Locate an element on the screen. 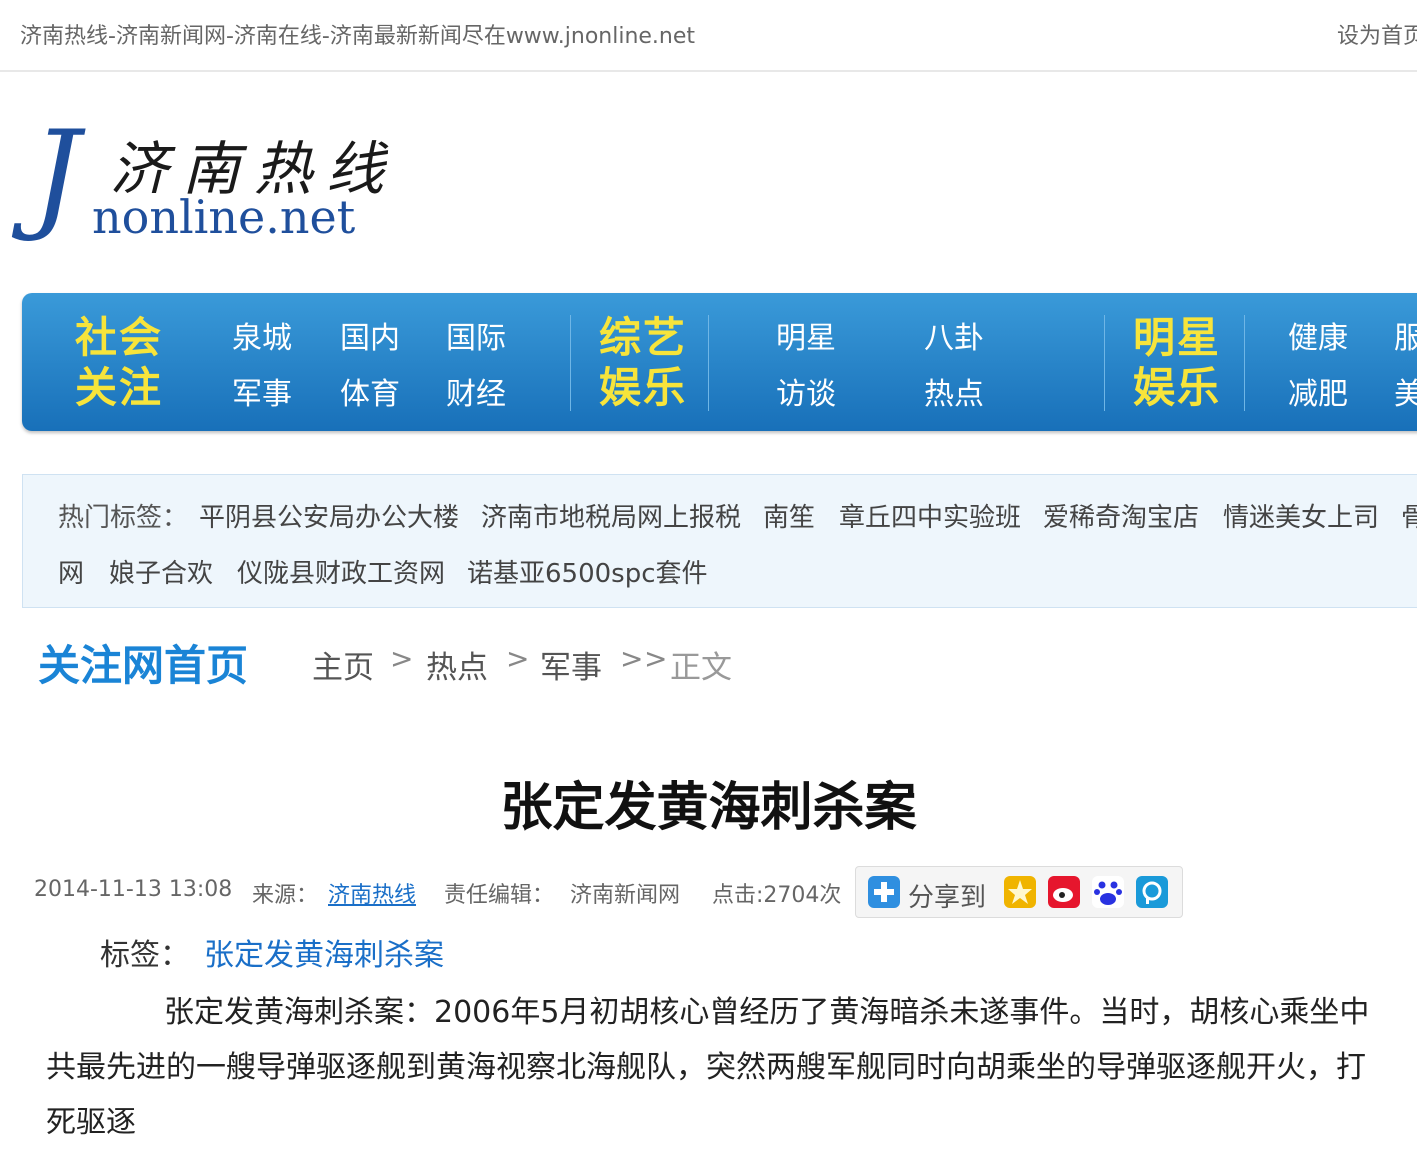 This screenshot has width=1417, height=1152. nav-link-domestic: 国内 is located at coordinates (370, 335).